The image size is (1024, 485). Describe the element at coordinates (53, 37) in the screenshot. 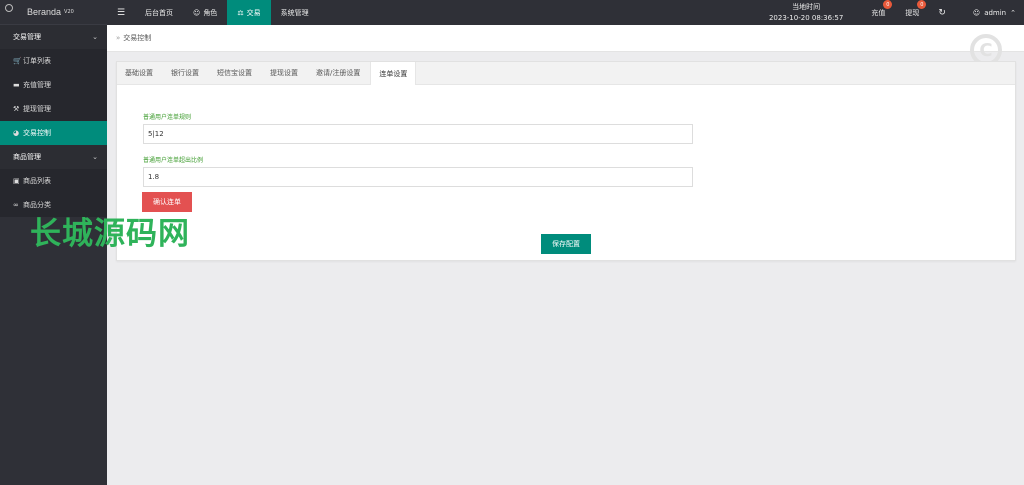

I see `menu-group-trade: 交易管理 ⌄` at that location.